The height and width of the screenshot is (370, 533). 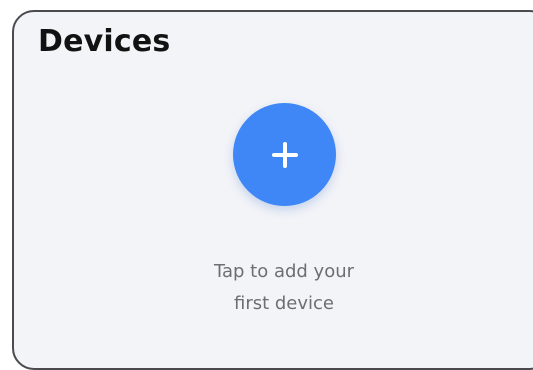 I want to click on add-device-button, so click(x=284, y=154).